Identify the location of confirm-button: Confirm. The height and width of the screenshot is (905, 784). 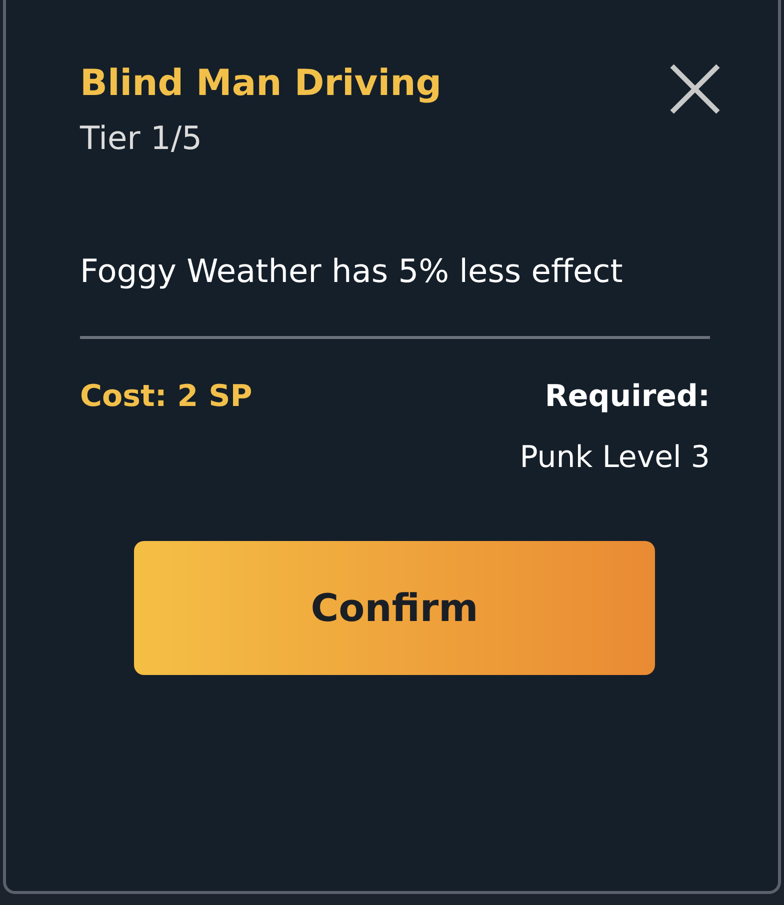
(394, 607).